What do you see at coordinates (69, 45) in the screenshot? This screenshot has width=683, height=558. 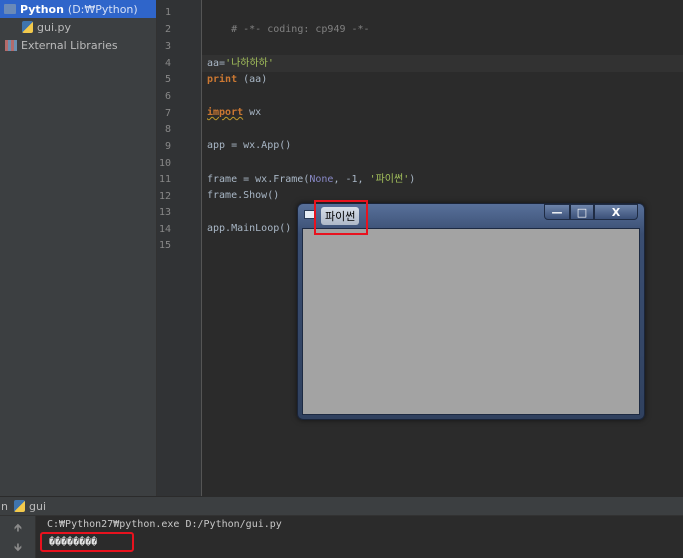 I see `external-libraries-label: External Libraries` at bounding box center [69, 45].